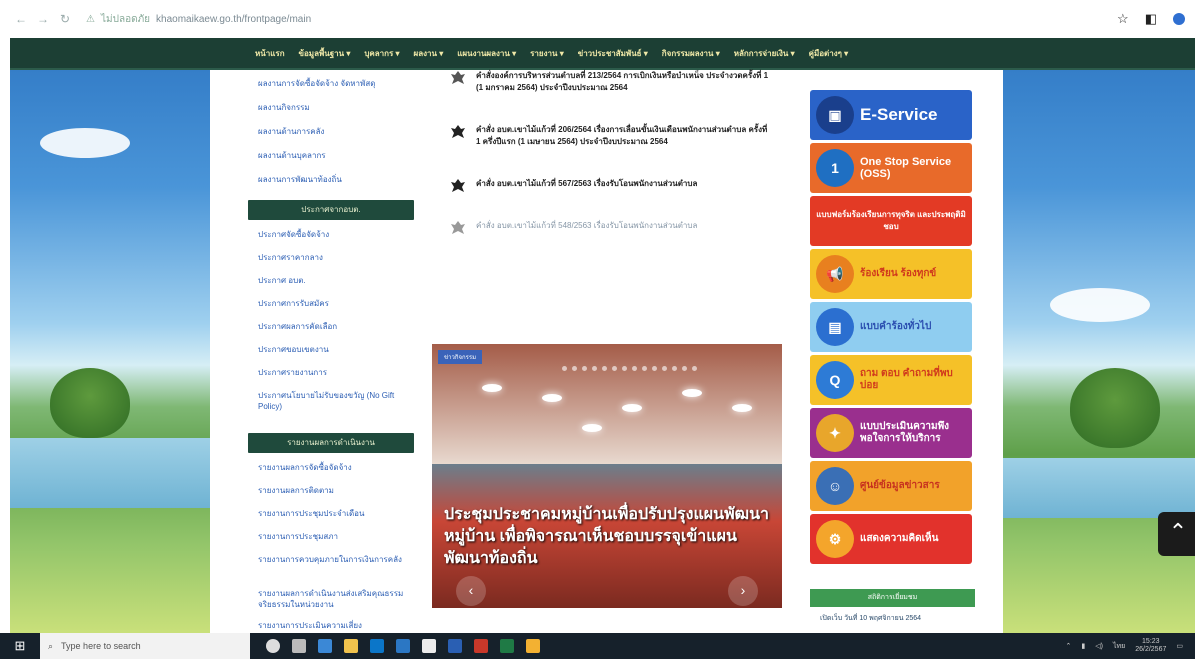 Image resolution: width=1195 pixels, height=659 pixels. I want to click on chevron-right-icon: ›, so click(743, 591).